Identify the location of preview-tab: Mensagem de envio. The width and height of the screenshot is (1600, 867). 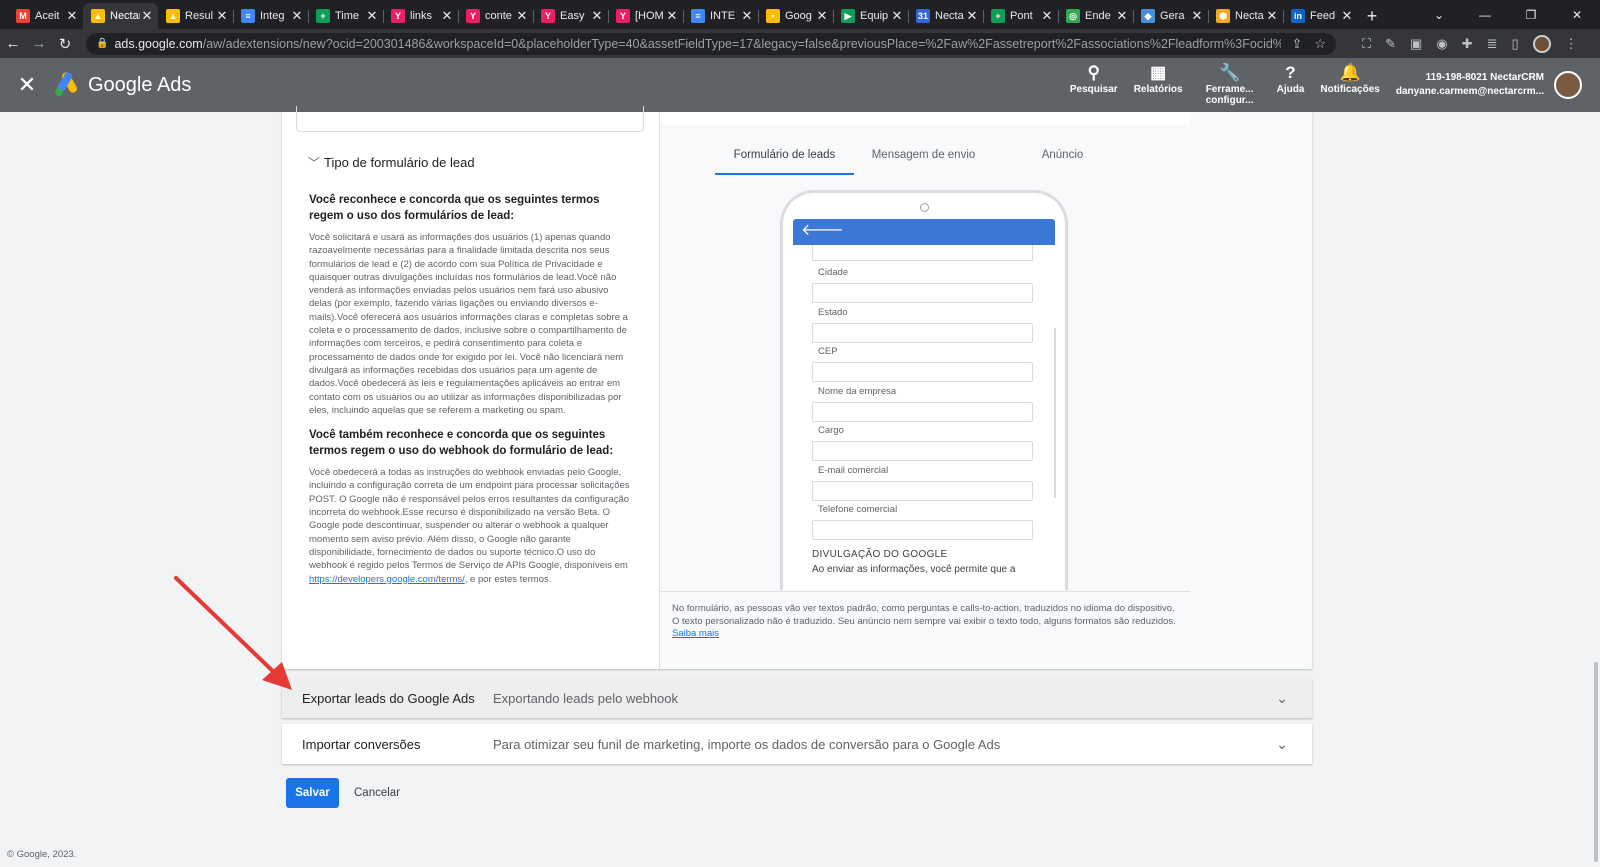
(923, 159).